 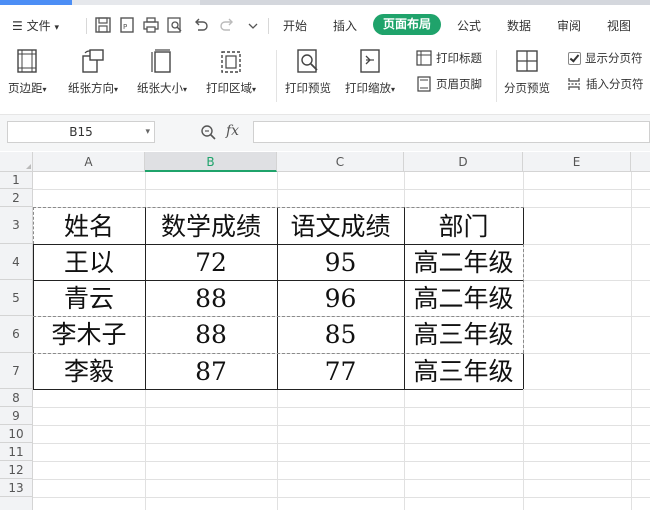 I want to click on print-titles-label: 打印标题, so click(x=459, y=58).